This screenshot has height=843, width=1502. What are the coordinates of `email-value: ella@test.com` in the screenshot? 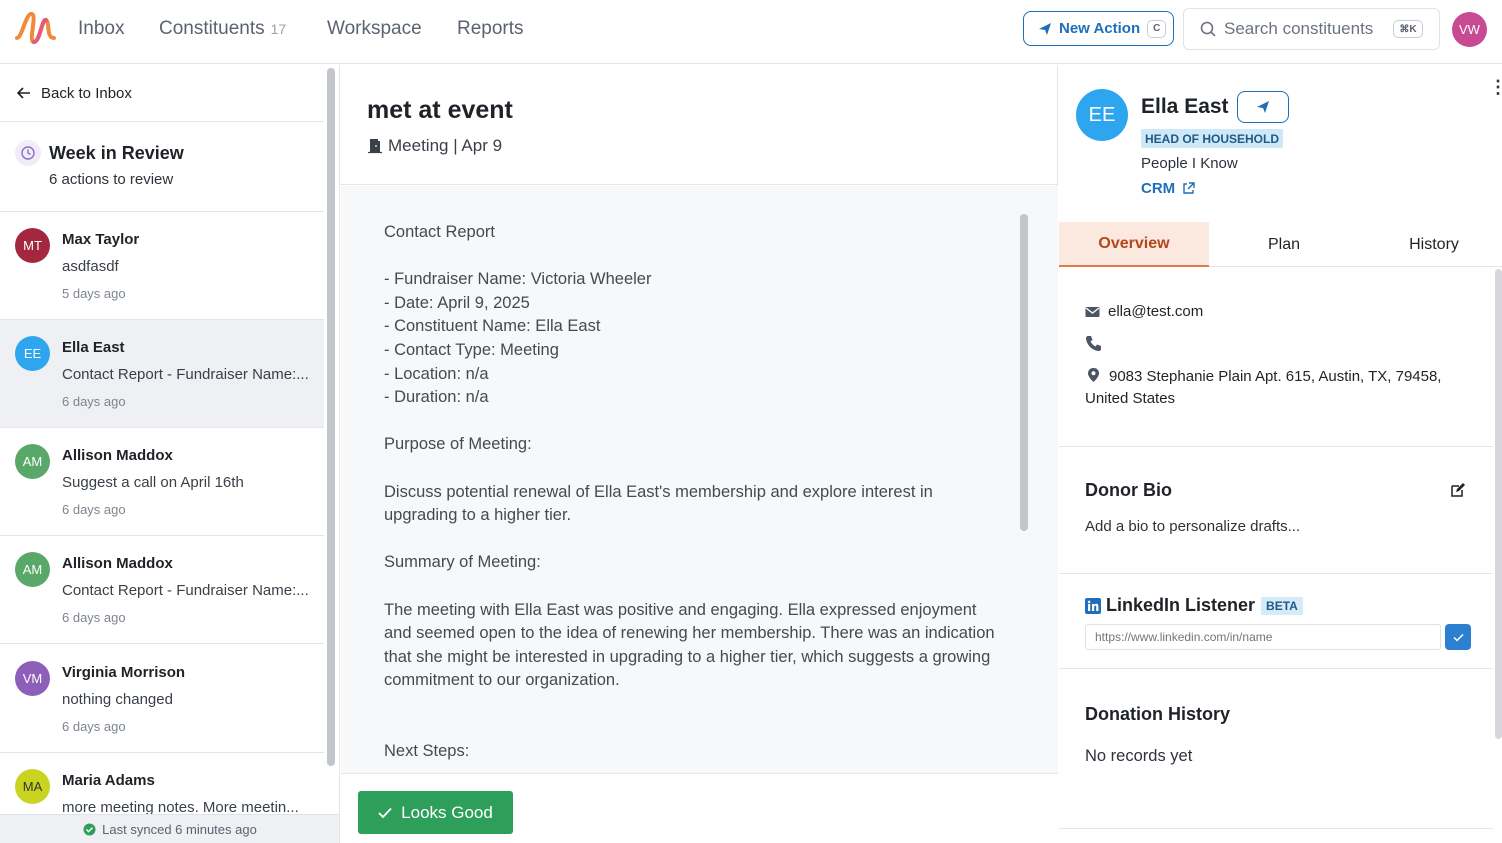 It's located at (1156, 311).